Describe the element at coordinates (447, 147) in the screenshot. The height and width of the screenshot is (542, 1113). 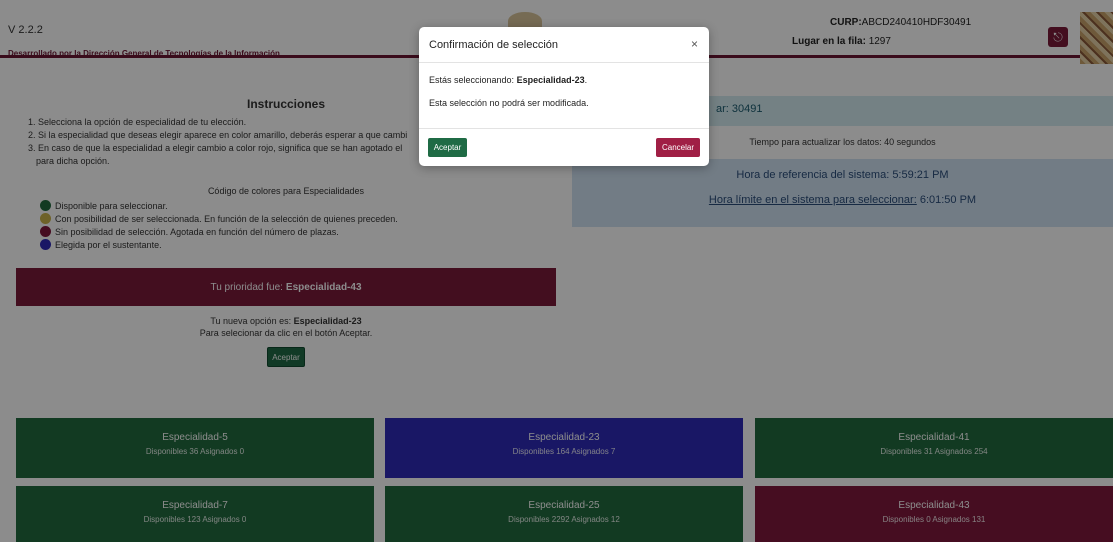
I see `modal-accept-button: Aceptar` at that location.